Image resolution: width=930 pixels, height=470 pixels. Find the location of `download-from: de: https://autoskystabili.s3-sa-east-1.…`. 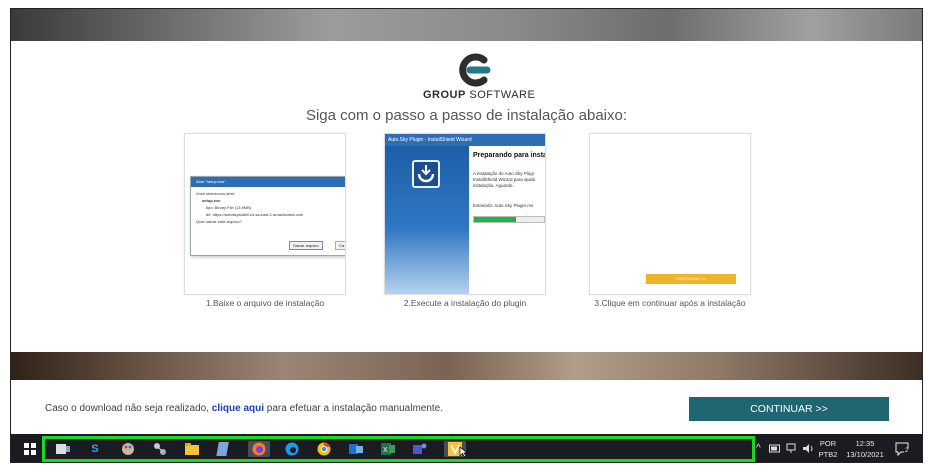

download-from: de: https://autoskystabili.s3-sa-east-1.… is located at coordinates (255, 214).